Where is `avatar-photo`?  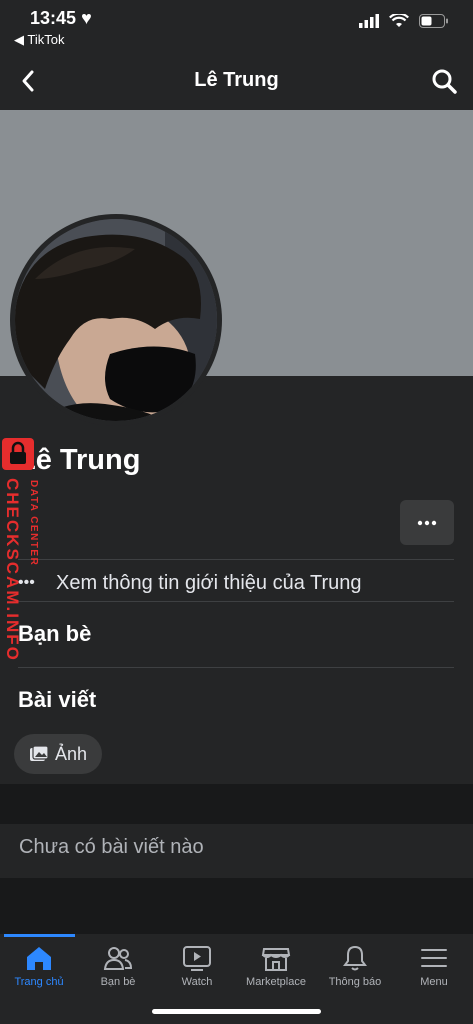
avatar-photo is located at coordinates (116, 320).